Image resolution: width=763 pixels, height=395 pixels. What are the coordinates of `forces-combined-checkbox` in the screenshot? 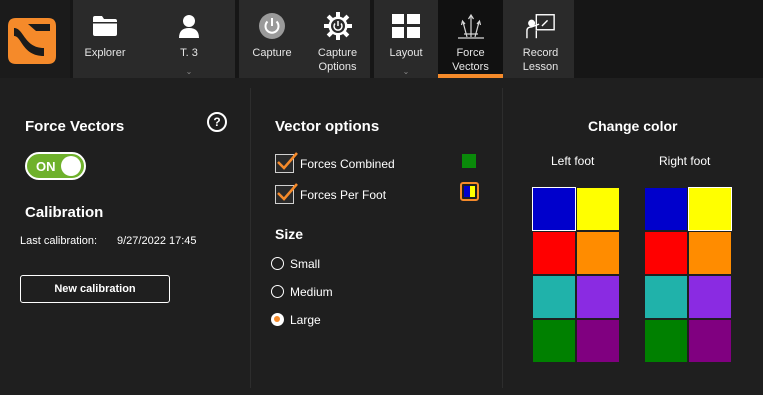 It's located at (286, 162).